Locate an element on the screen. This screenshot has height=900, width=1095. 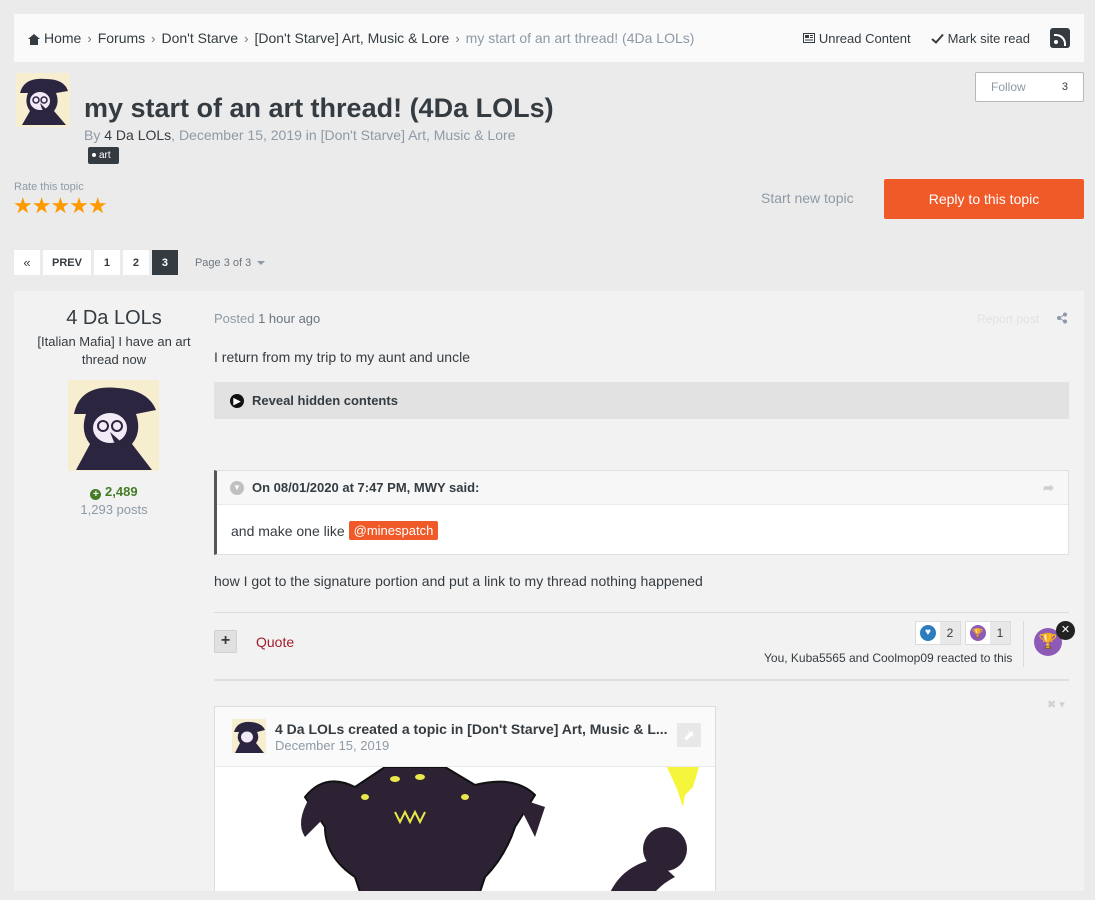
mention-link: @minespatch is located at coordinates (393, 530).